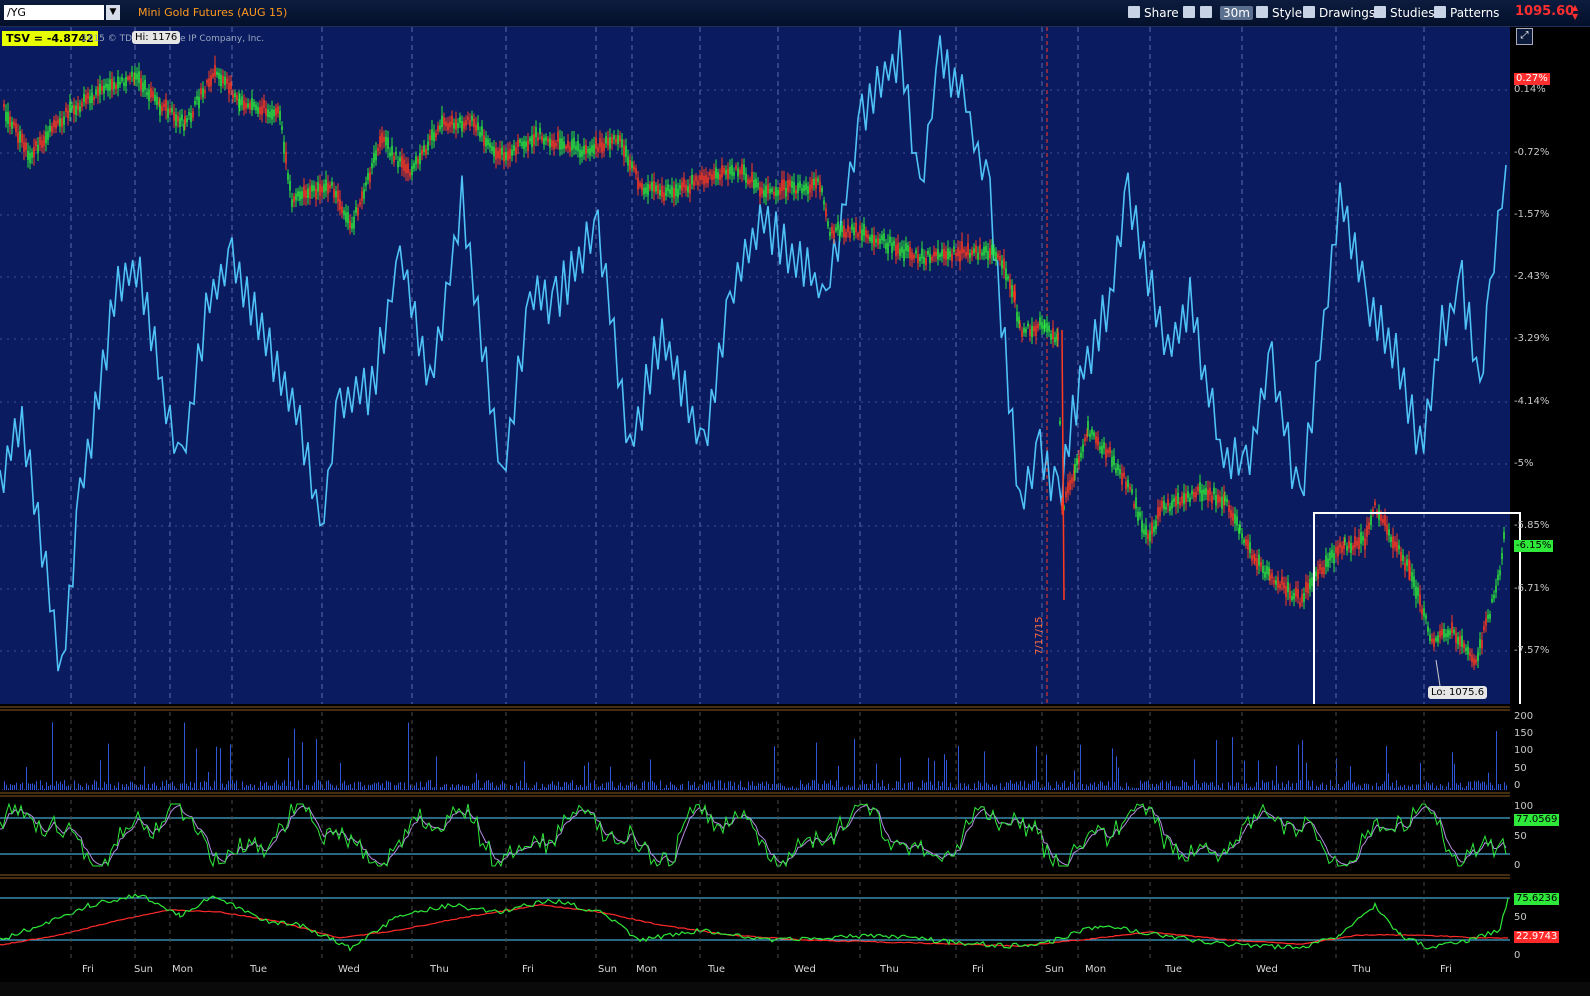 This screenshot has height=996, width=1590. I want to click on settings-tool-button, so click(1208, 13).